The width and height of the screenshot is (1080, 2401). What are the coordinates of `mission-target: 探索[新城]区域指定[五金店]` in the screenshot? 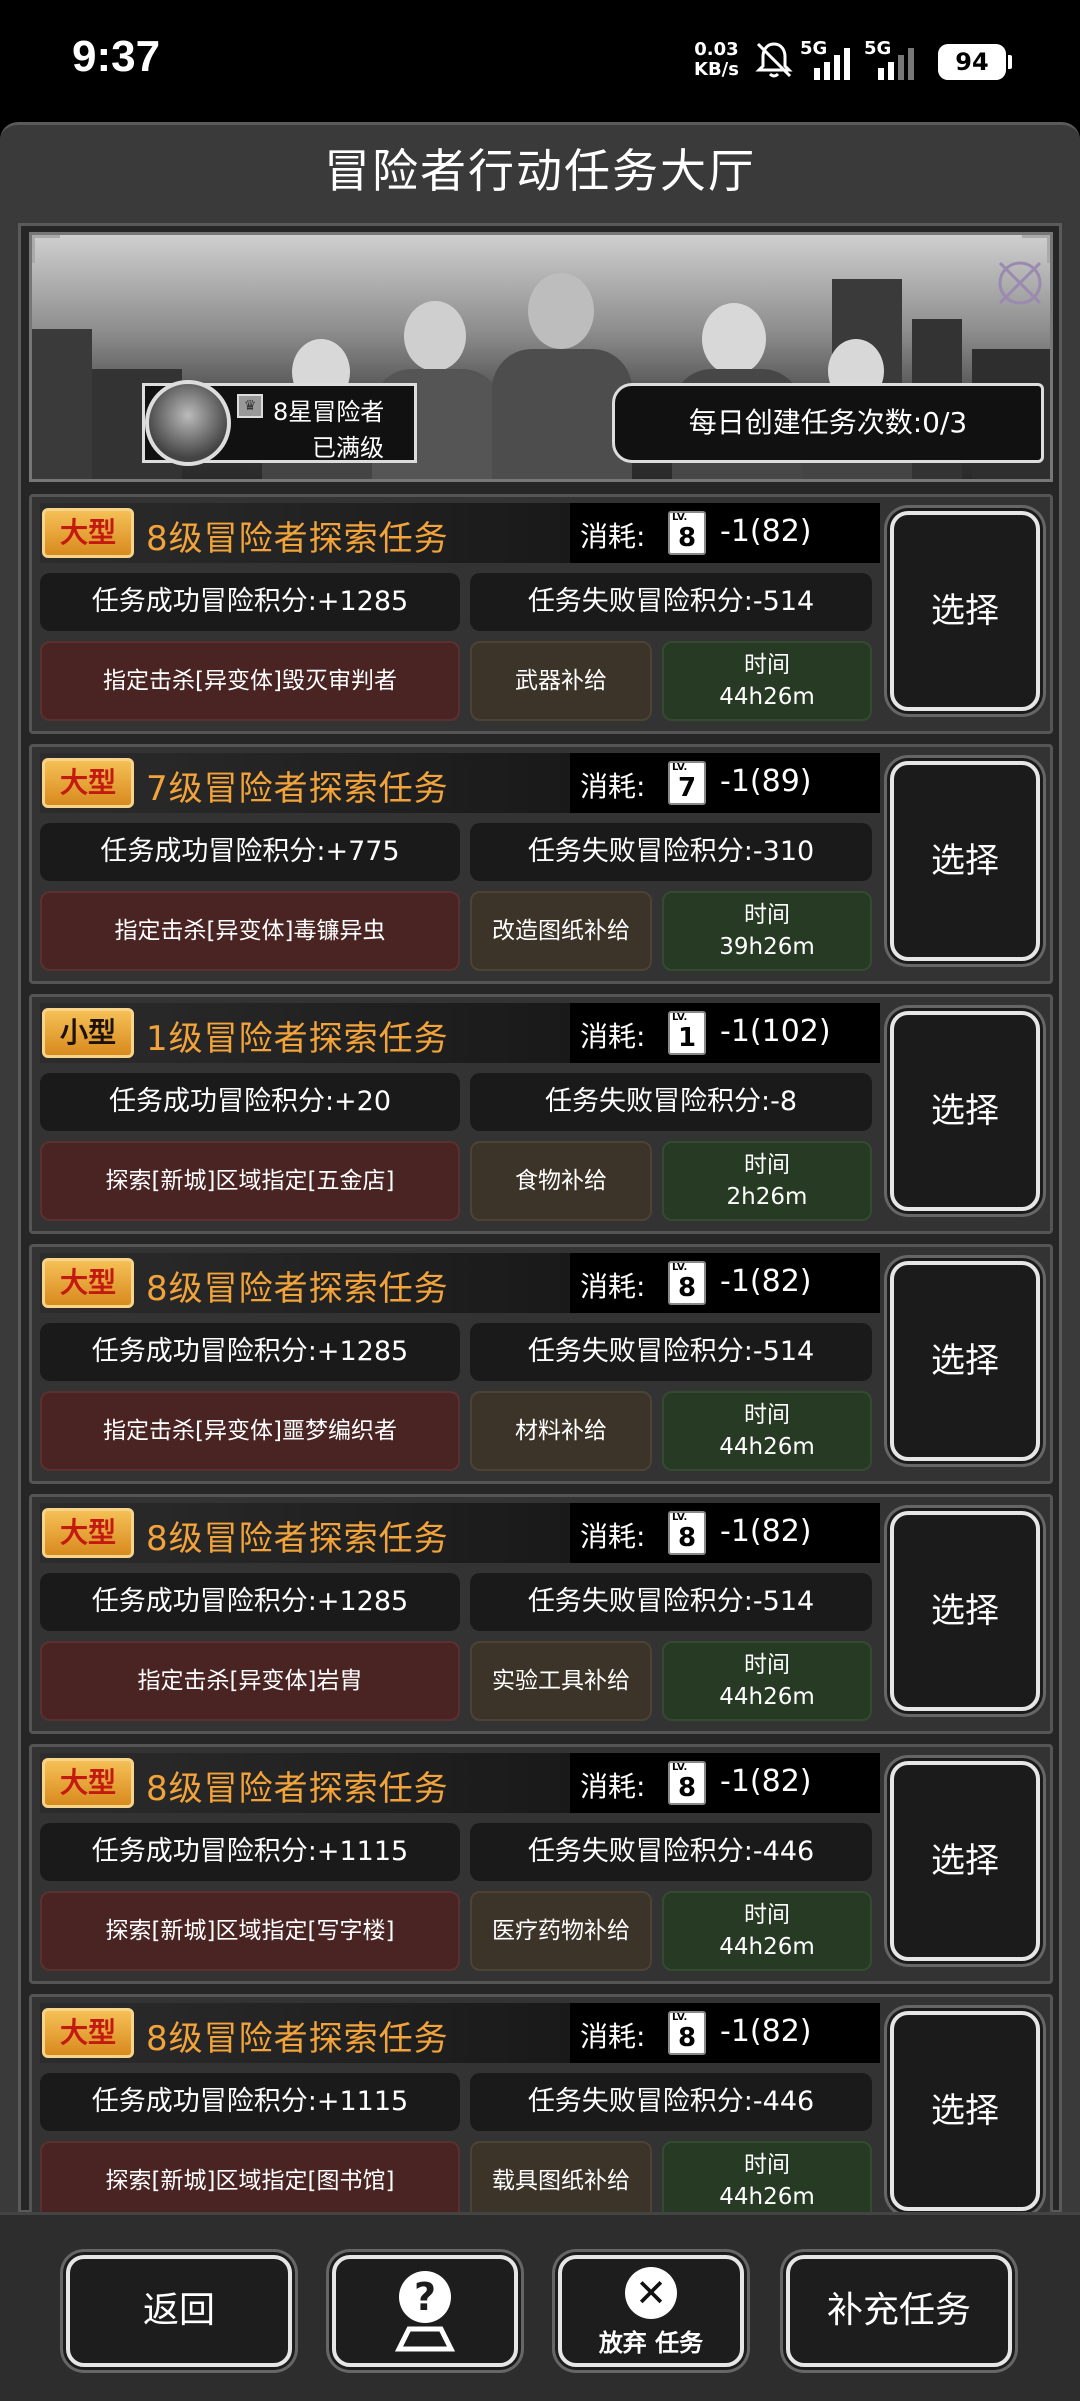 It's located at (250, 1181).